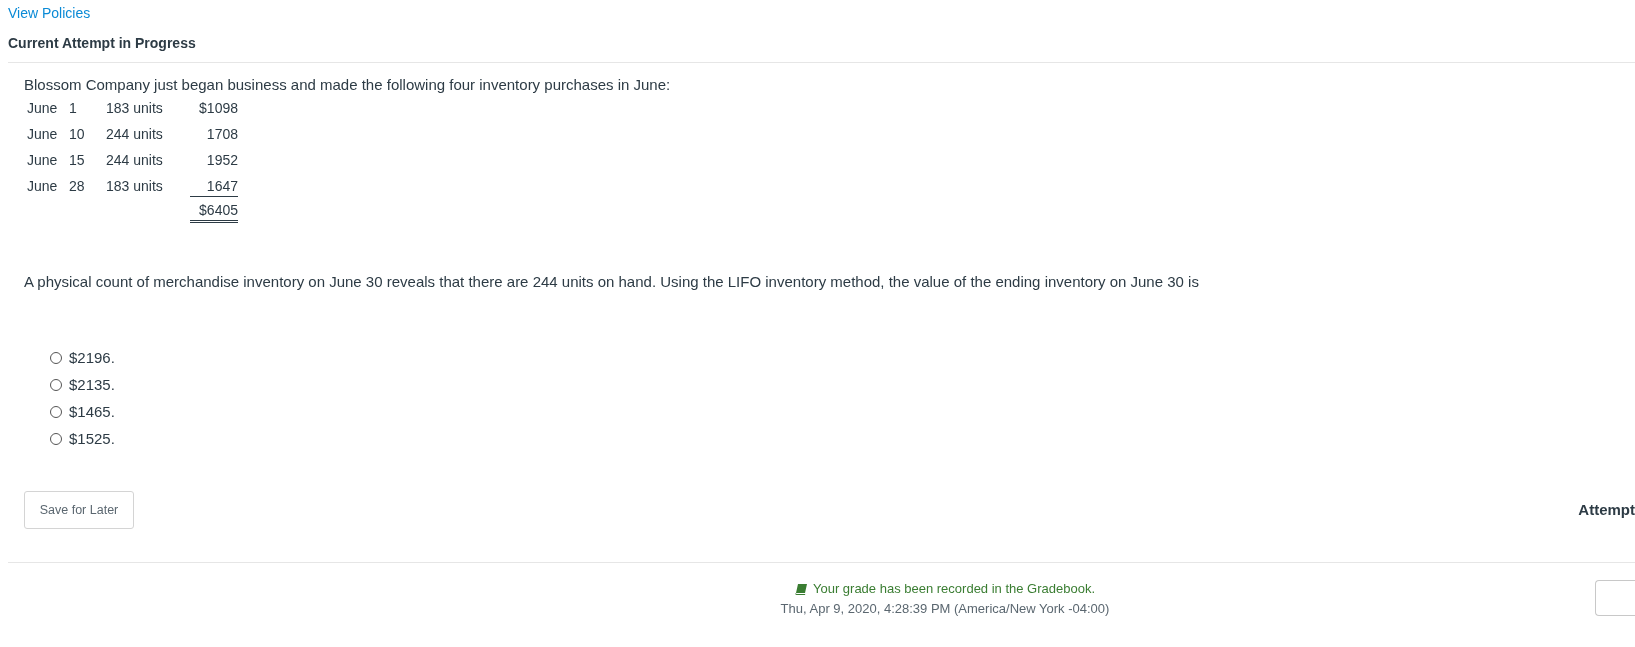  What do you see at coordinates (221, 160) in the screenshot?
I see `purchase-amount: 1952` at bounding box center [221, 160].